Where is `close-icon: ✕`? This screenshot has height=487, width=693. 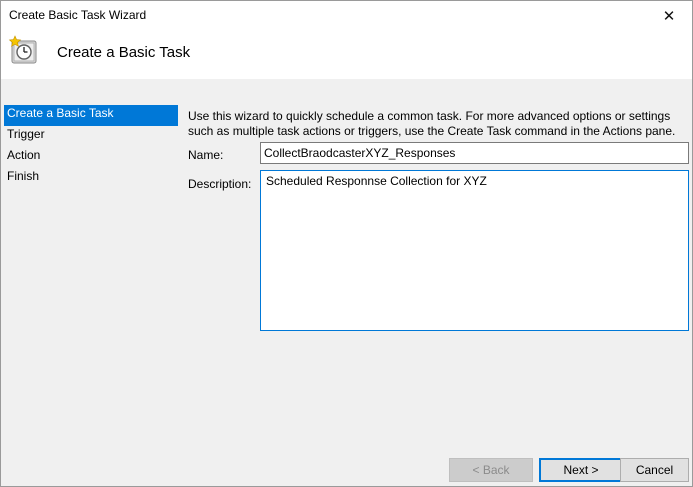
close-icon: ✕ is located at coordinates (669, 16).